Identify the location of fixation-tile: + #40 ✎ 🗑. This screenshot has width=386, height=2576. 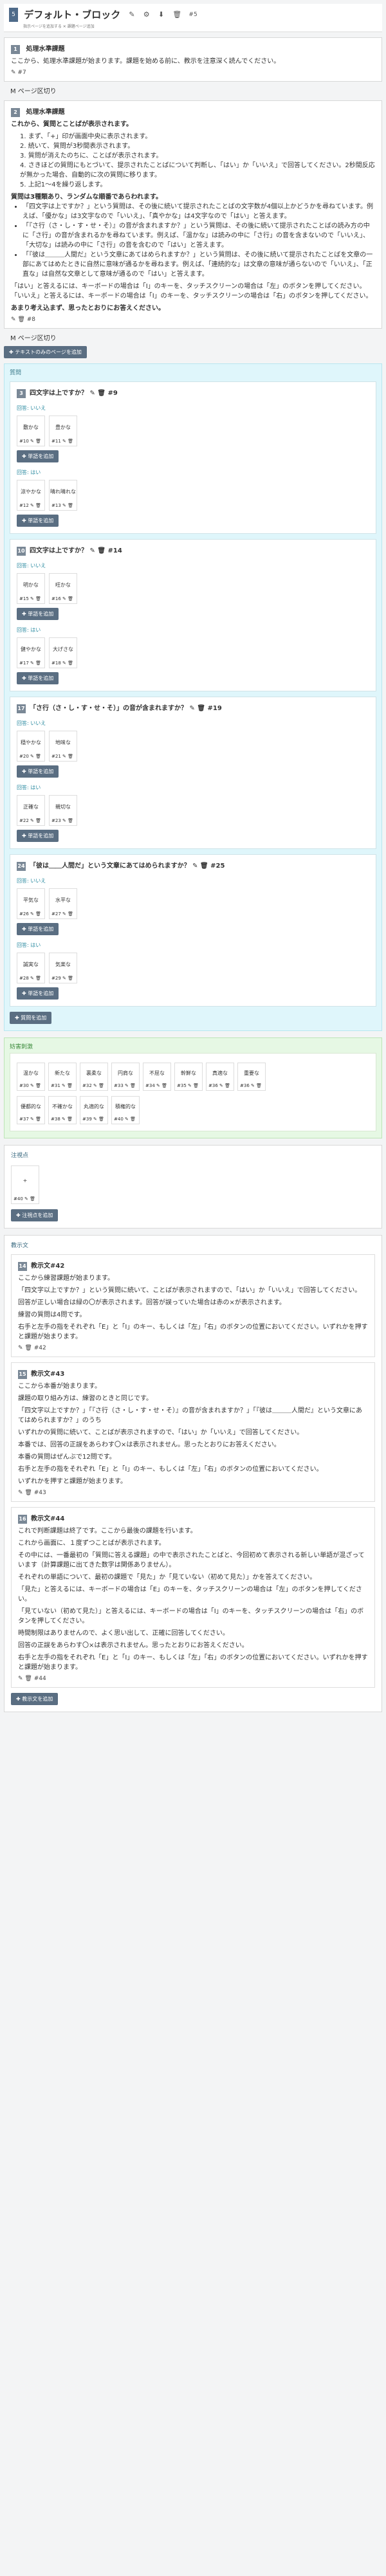
(25, 1184).